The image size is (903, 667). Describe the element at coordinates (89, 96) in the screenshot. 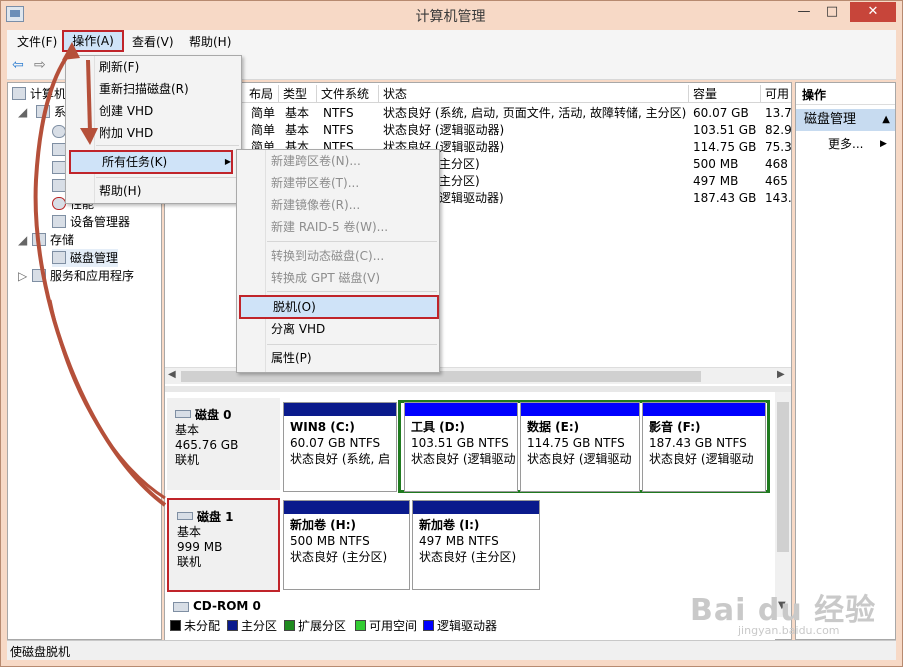

I see `annotation-arrow-down` at that location.